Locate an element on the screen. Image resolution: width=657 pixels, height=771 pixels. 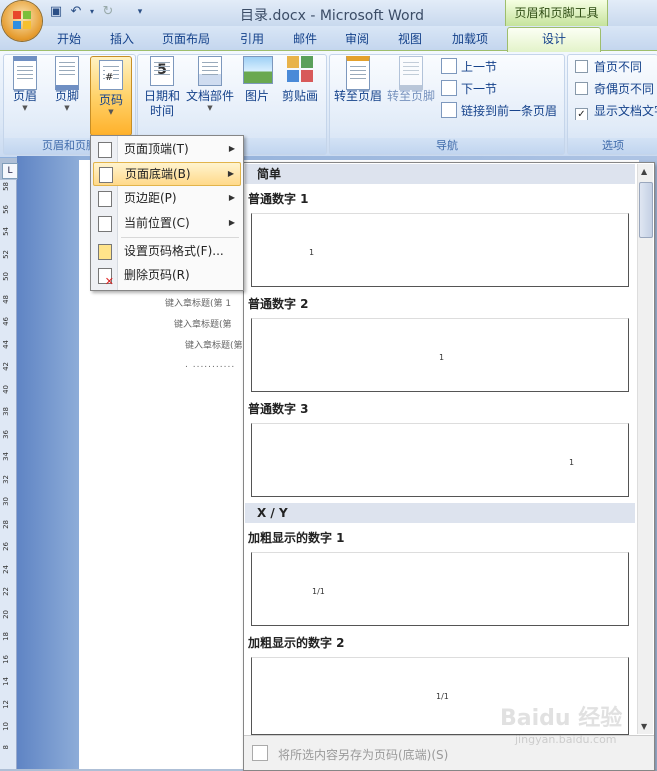
contextual-tab-group: 页眉和页脚工具 is located at coordinates (556, 13).